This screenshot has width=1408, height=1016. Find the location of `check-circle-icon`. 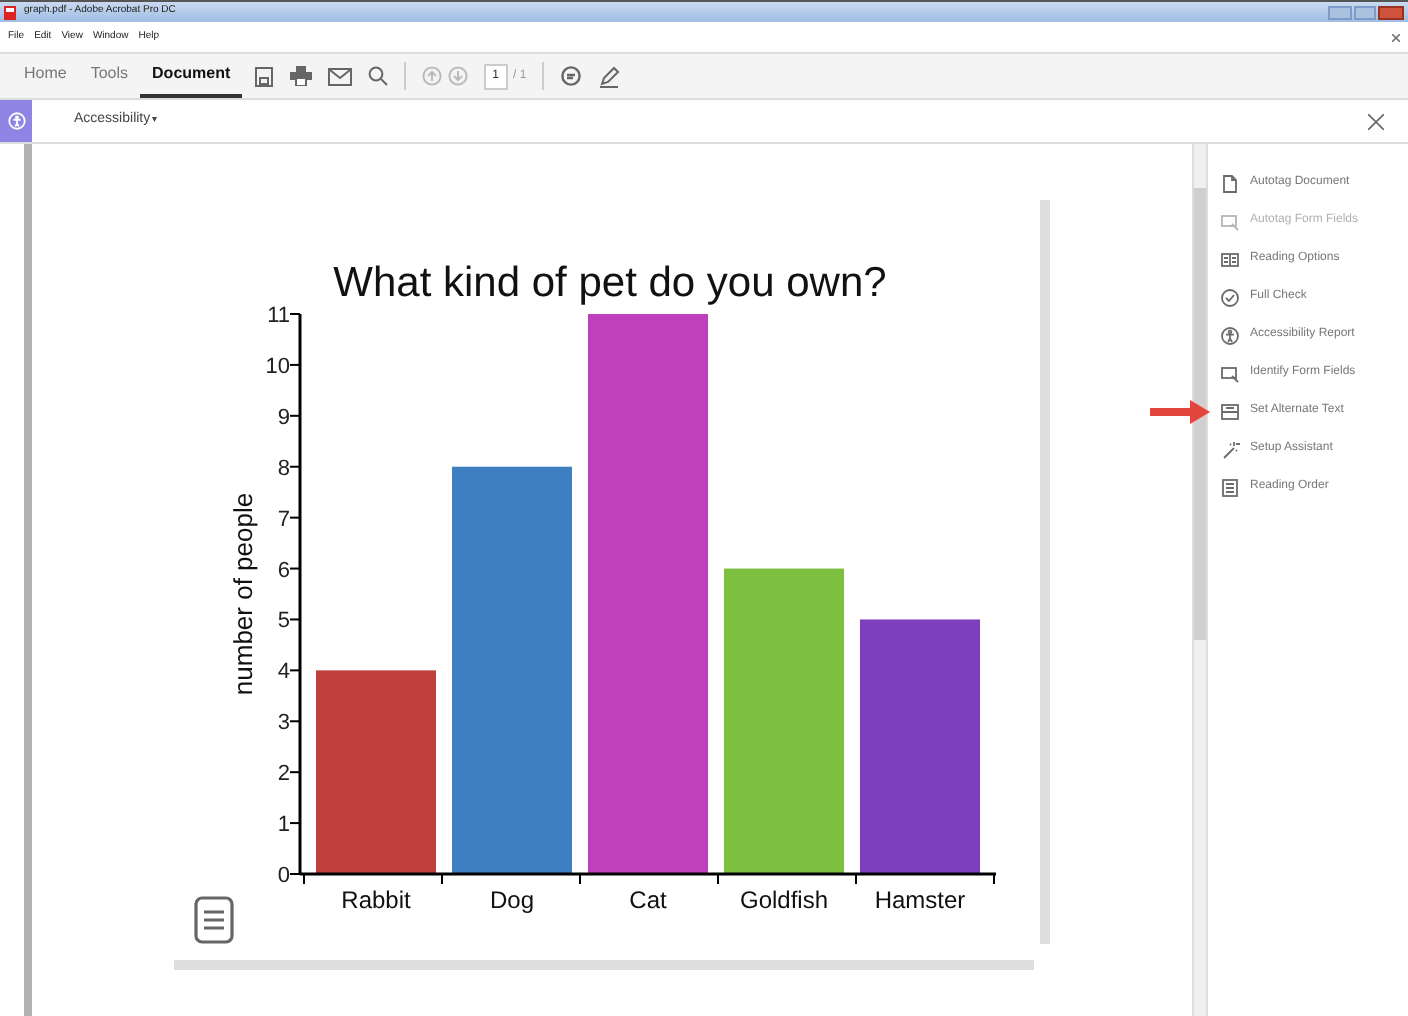

check-circle-icon is located at coordinates (1230, 297).